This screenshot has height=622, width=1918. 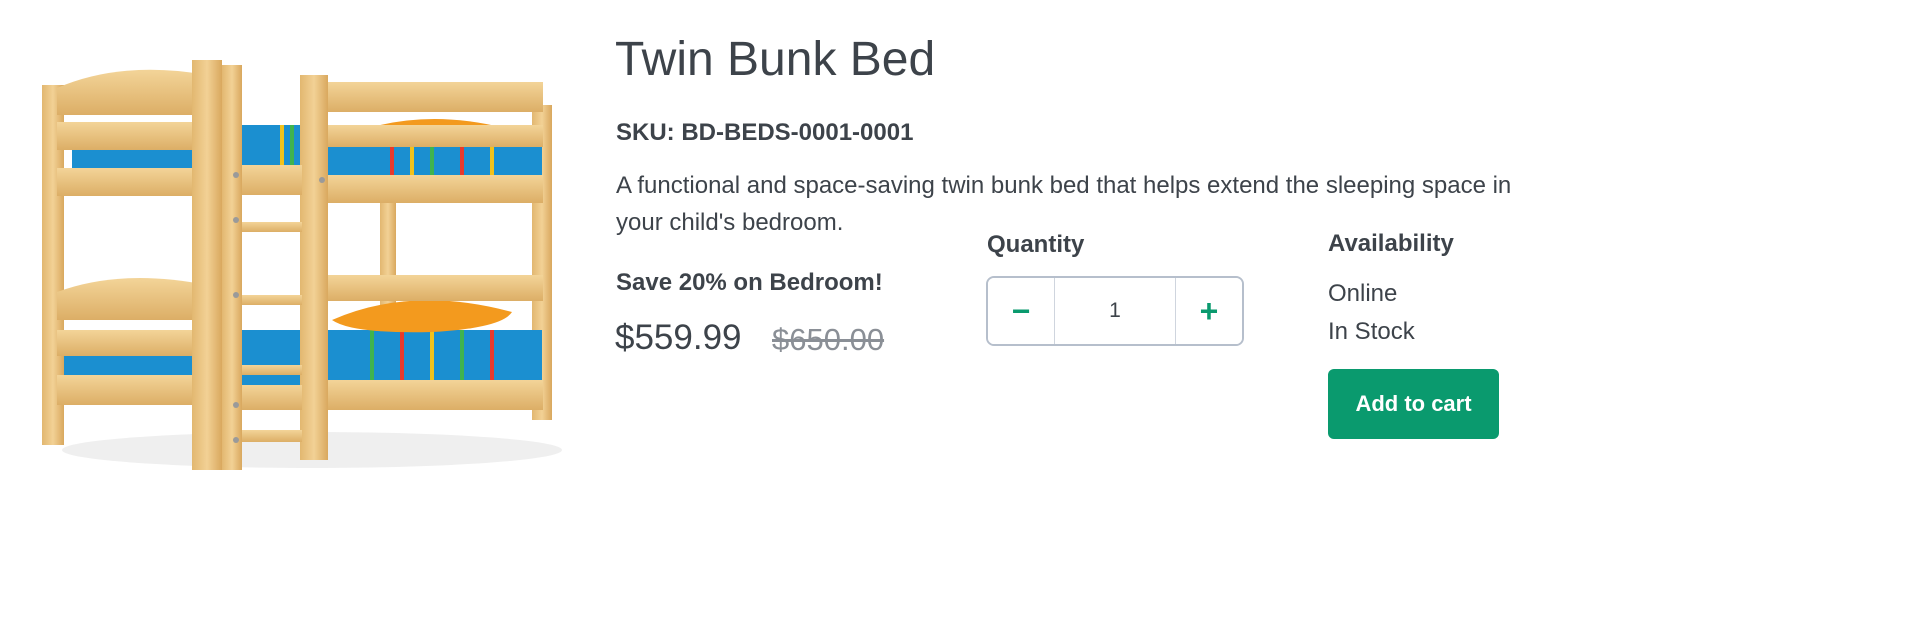 What do you see at coordinates (828, 339) in the screenshot?
I see `original-price: $650.00` at bounding box center [828, 339].